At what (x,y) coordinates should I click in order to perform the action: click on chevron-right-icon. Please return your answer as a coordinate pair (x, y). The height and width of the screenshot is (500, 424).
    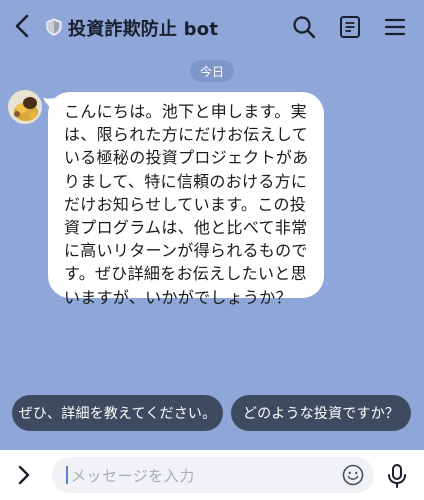
    Looking at the image, I should click on (24, 475).